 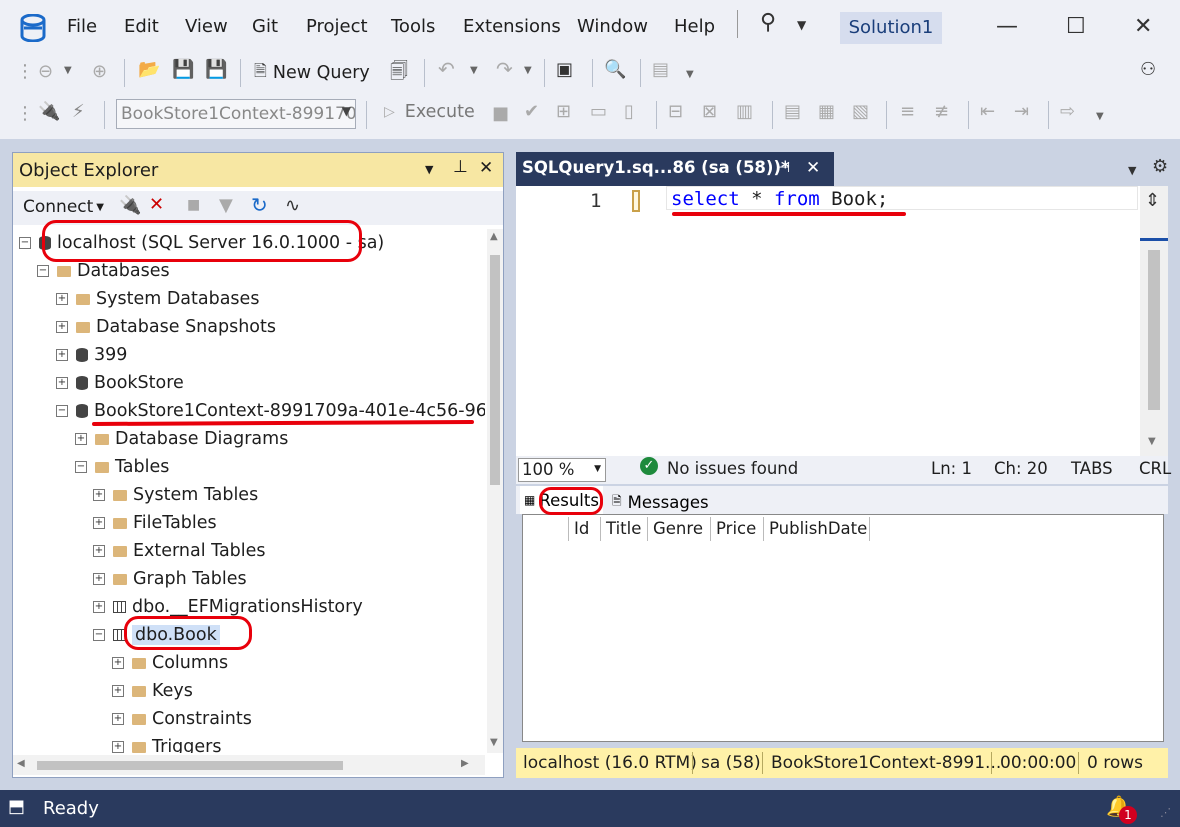 I want to click on column-header: Title, so click(x=624, y=529).